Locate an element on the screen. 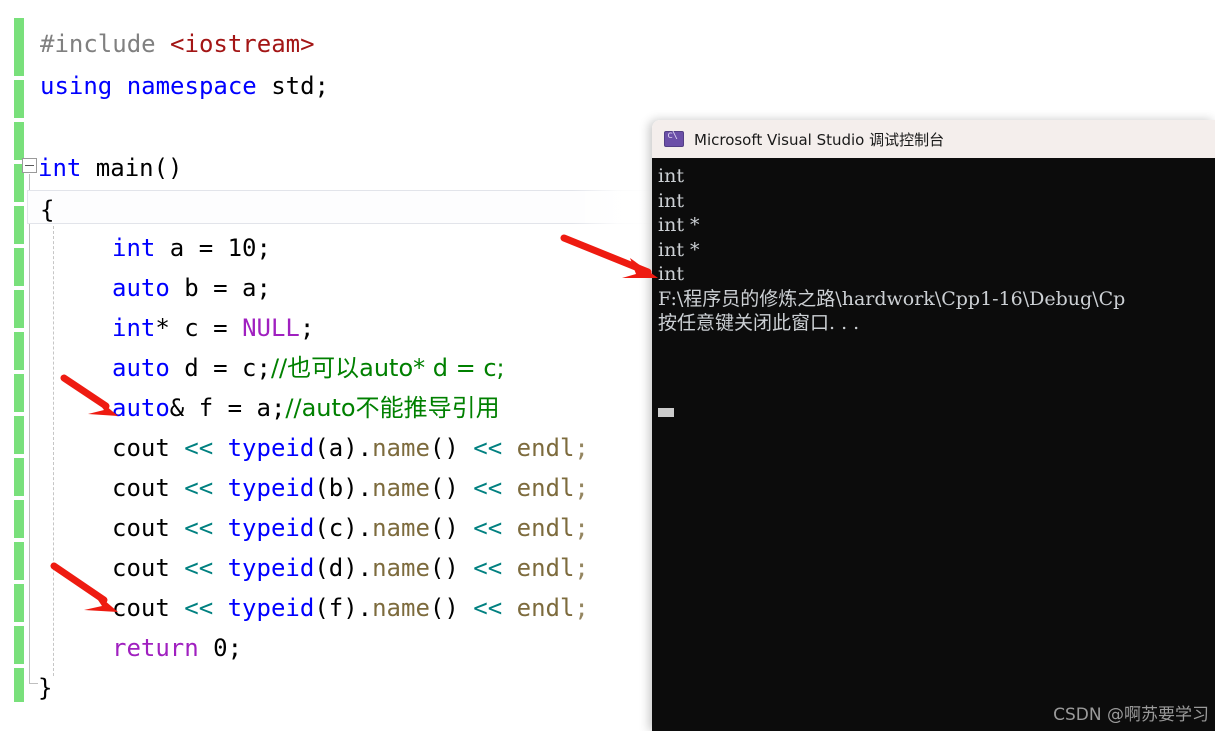 This screenshot has width=1215, height=731. code-line: using namespace std; is located at coordinates (184, 86).